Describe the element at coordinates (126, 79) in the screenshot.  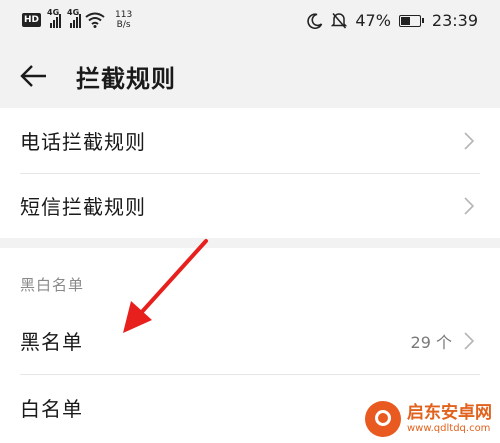
I see `page-title: 拦截规则` at that location.